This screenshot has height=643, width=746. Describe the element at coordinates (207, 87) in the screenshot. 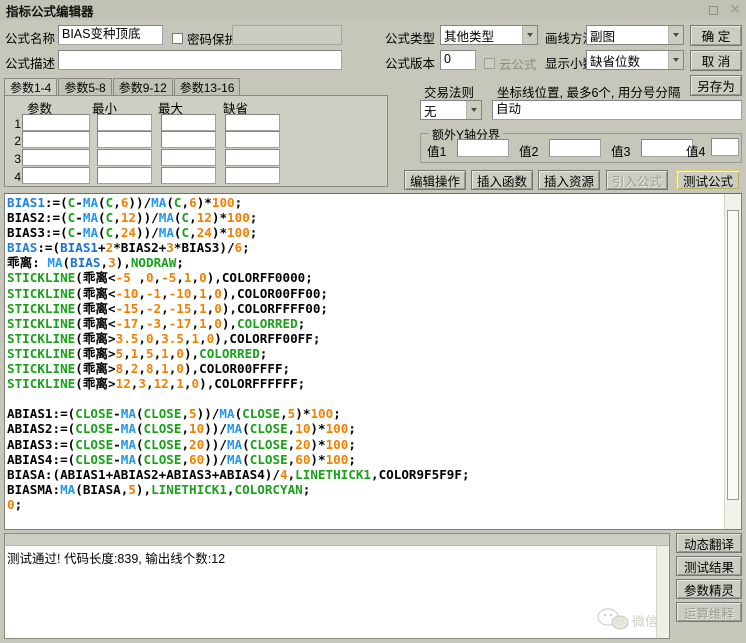

I see `tab-params-13-16: 参数13-16` at that location.